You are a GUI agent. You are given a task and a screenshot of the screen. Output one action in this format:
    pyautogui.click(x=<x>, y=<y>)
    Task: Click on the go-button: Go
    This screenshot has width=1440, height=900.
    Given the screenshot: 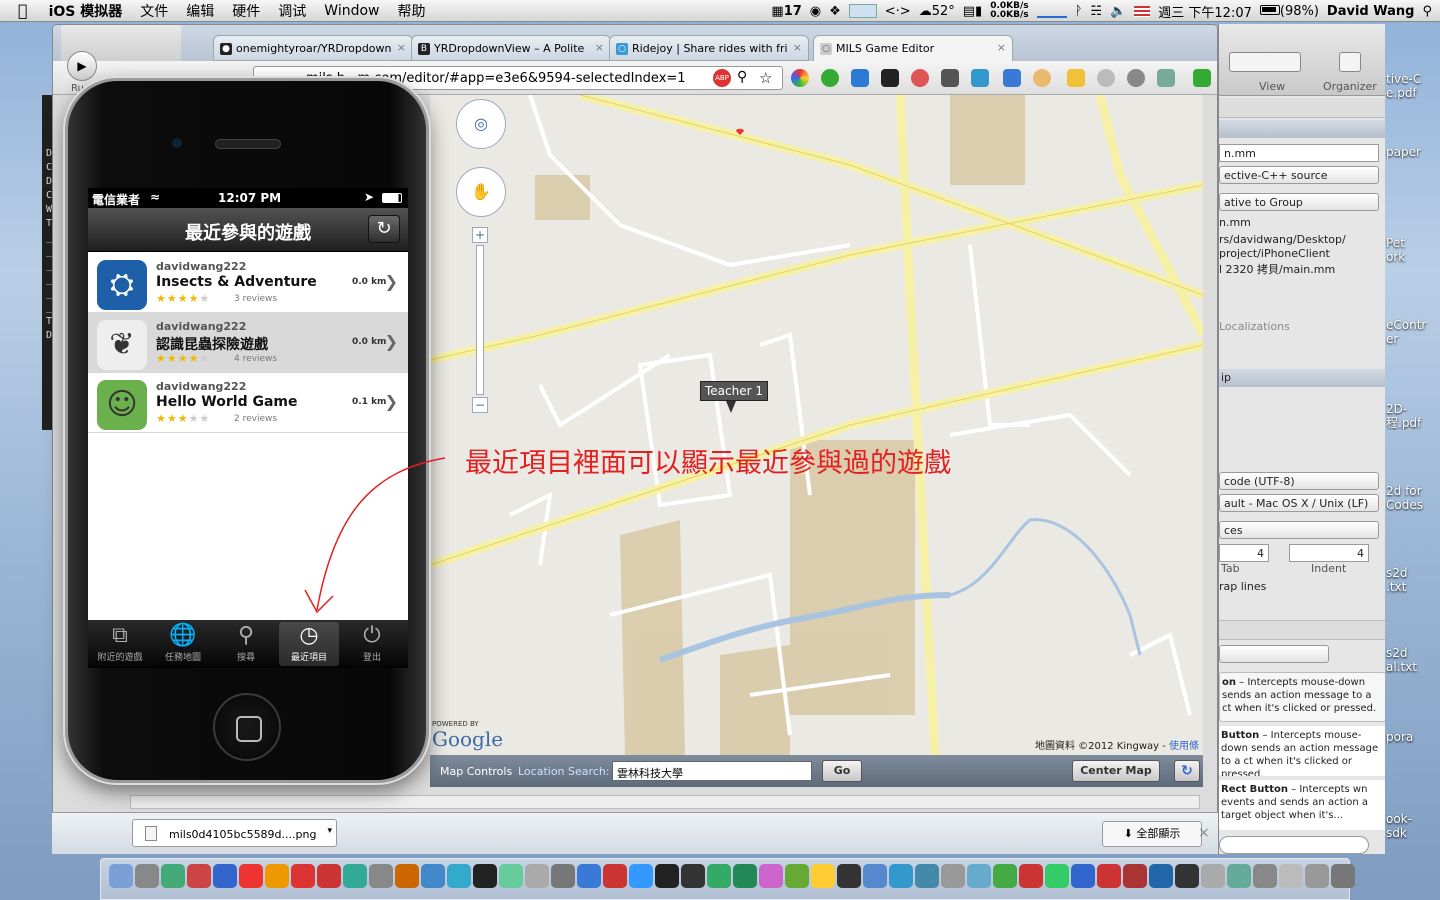 What is the action you would take?
    pyautogui.click(x=842, y=771)
    